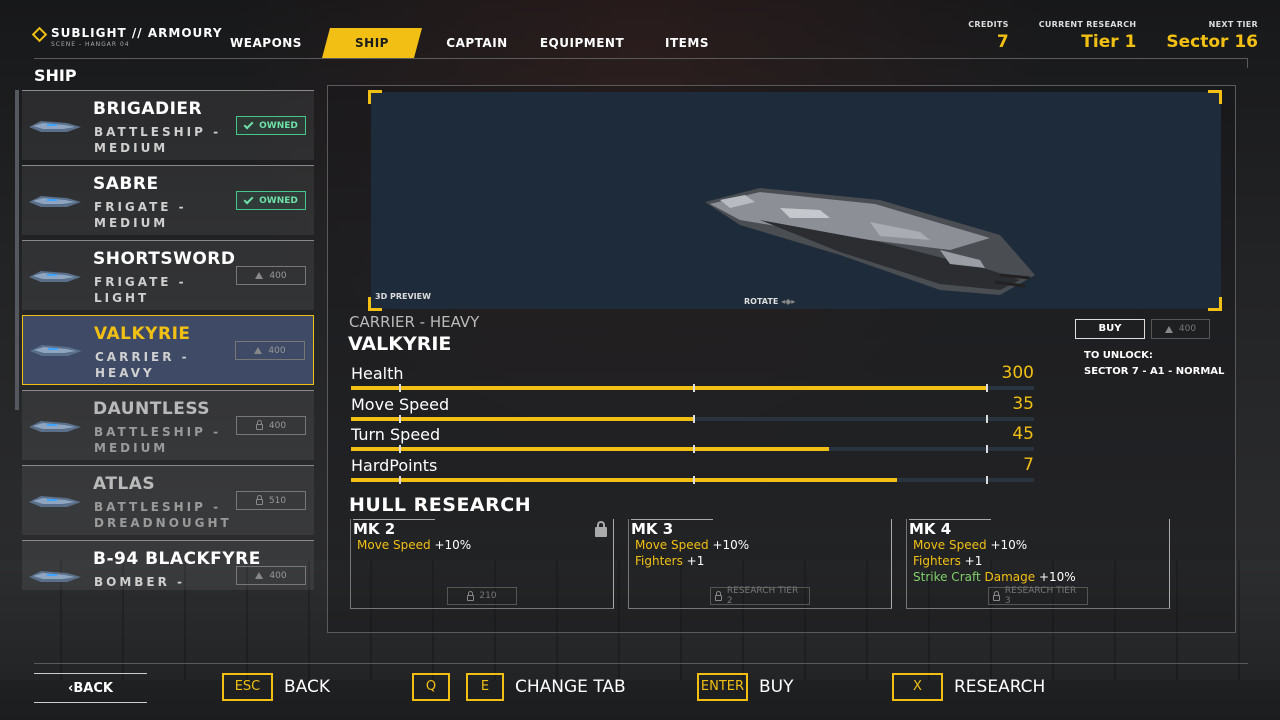 Image resolution: width=1280 pixels, height=720 pixels. What do you see at coordinates (90, 688) in the screenshot?
I see `back-button: ‹BACK` at bounding box center [90, 688].